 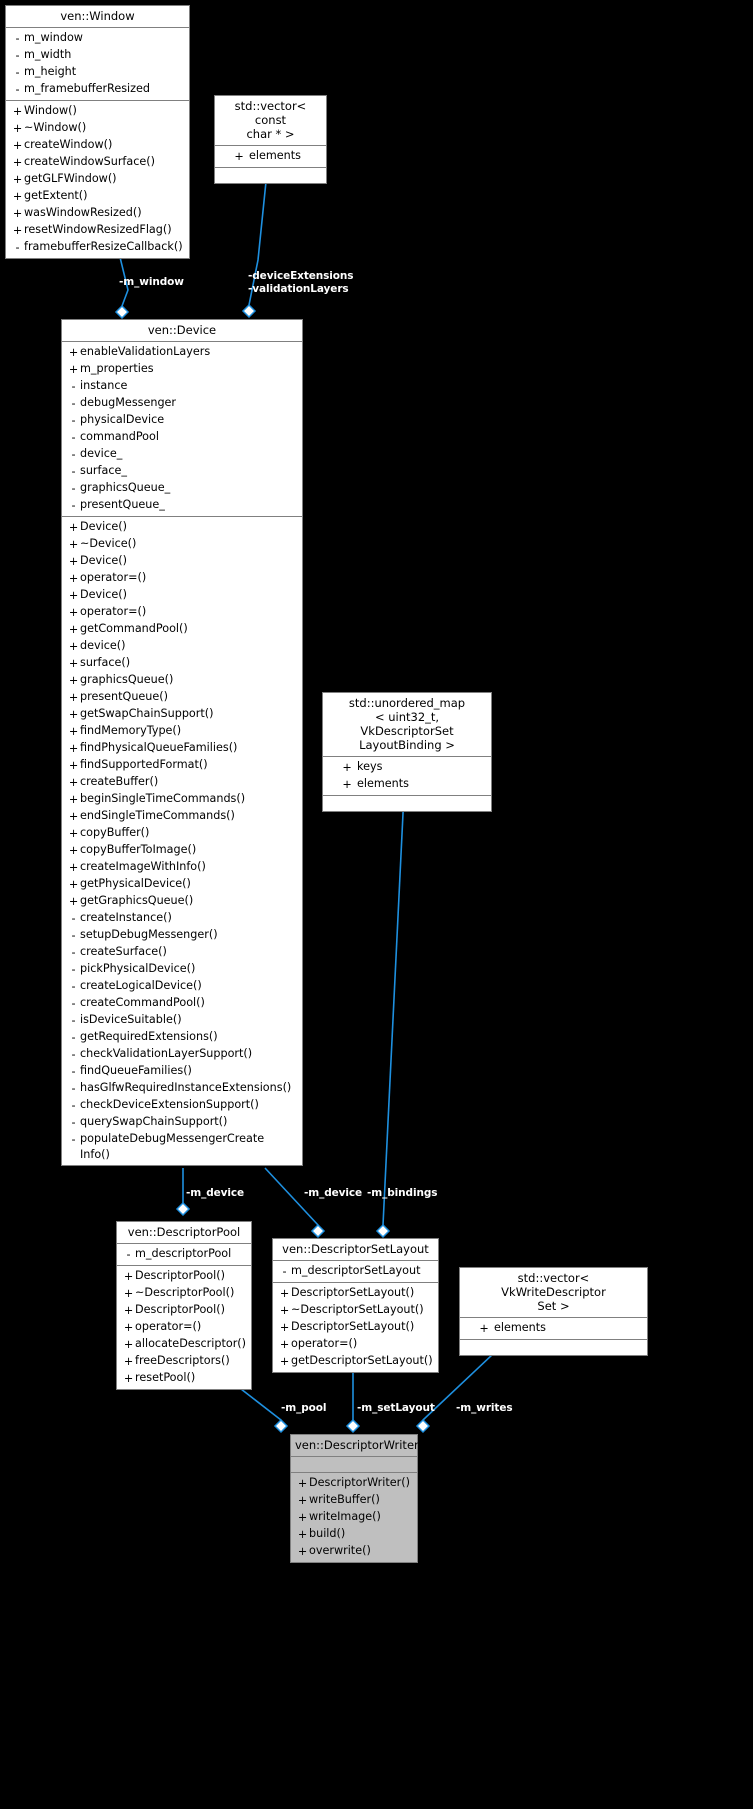 I want to click on member-name: findMemoryType(), so click(x=131, y=730).